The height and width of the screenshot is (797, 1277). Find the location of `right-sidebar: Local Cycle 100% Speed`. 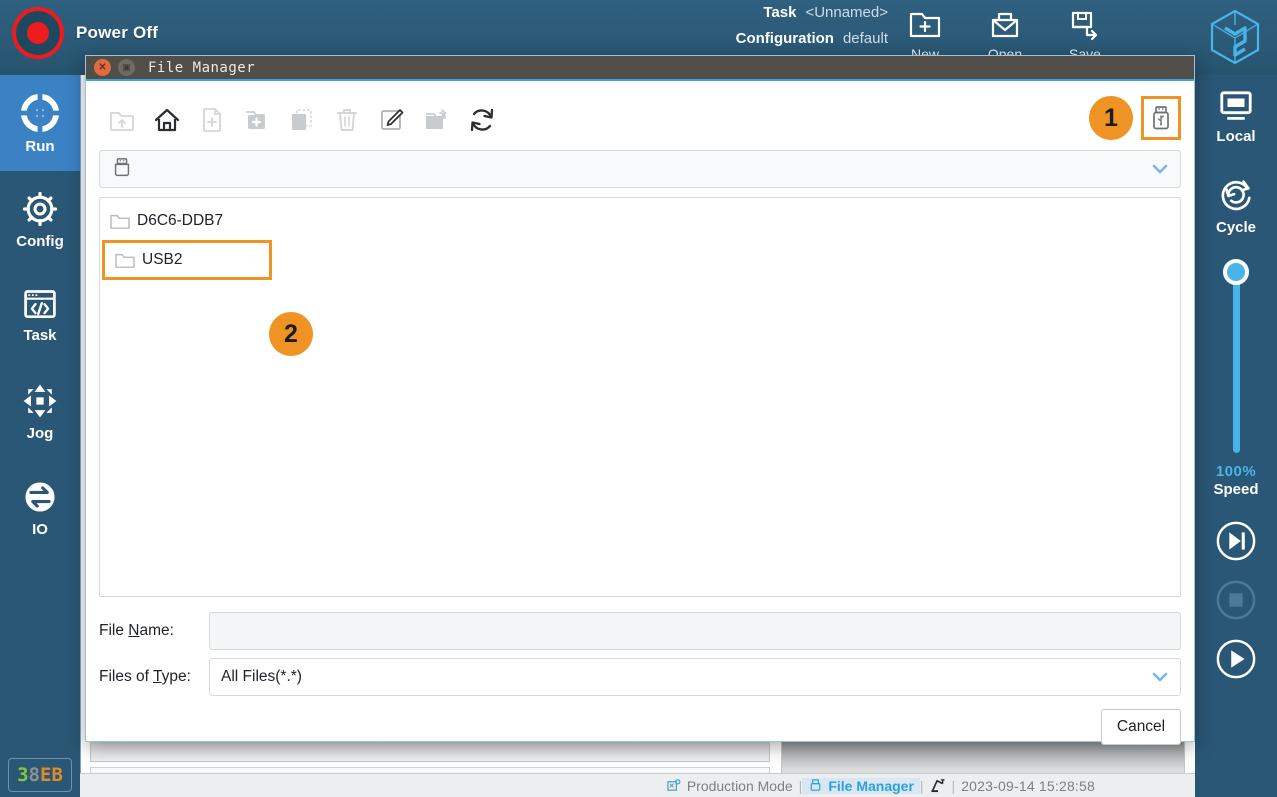

right-sidebar: Local Cycle 100% Speed is located at coordinates (1236, 436).